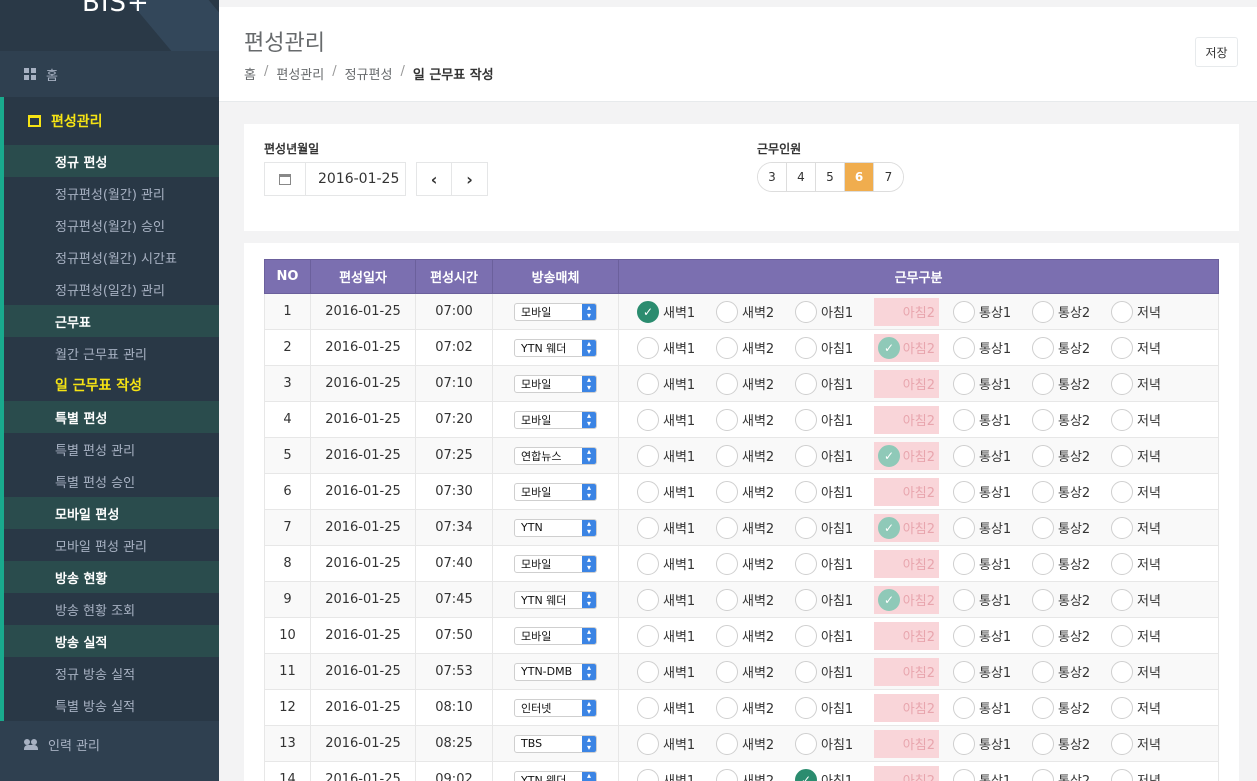  Describe the element at coordinates (434, 179) in the screenshot. I see `prev-date-button: ‹` at that location.